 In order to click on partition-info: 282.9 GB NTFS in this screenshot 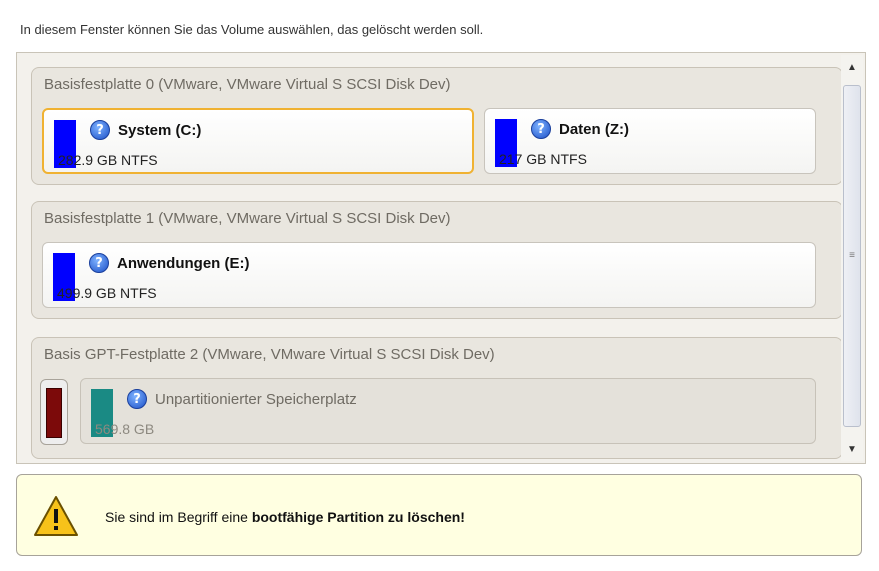, I will do `click(108, 160)`.